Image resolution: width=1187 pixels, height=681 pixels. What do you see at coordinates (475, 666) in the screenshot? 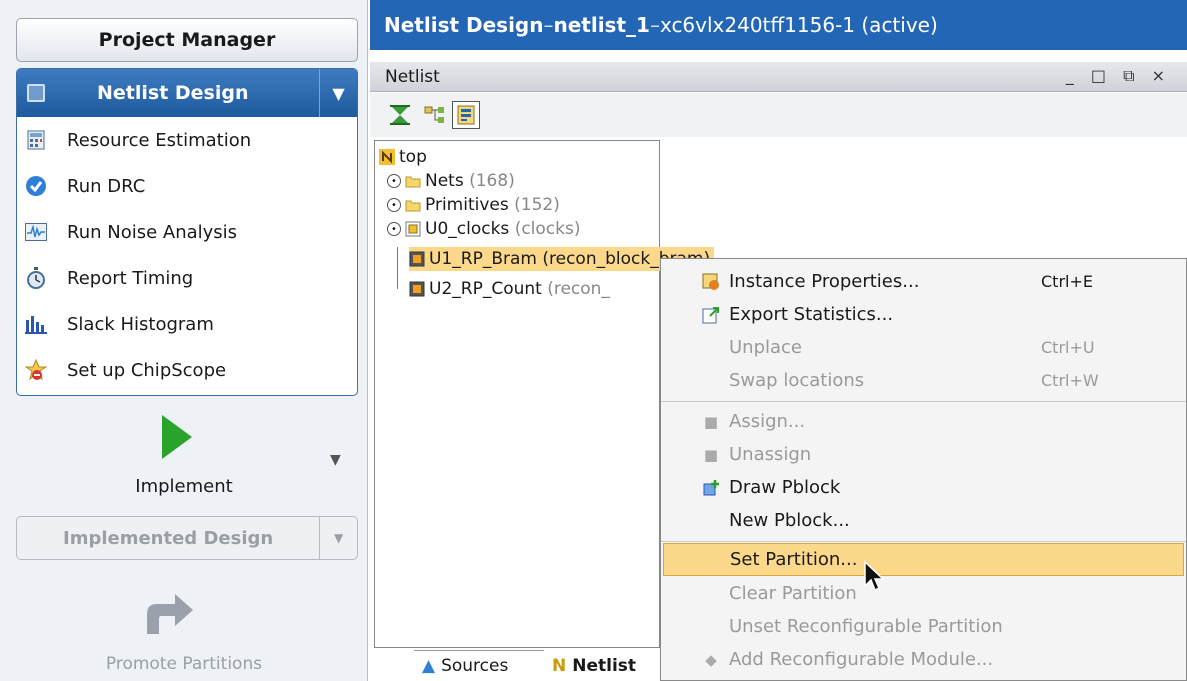
I see `tab-sources-label: Sources` at bounding box center [475, 666].